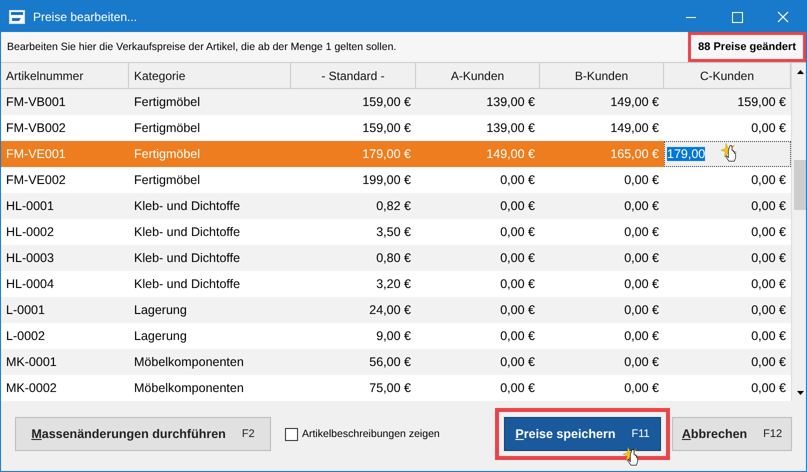 The width and height of the screenshot is (807, 472). What do you see at coordinates (386, 180) in the screenshot?
I see `price-cell-text: 199,00 €` at bounding box center [386, 180].